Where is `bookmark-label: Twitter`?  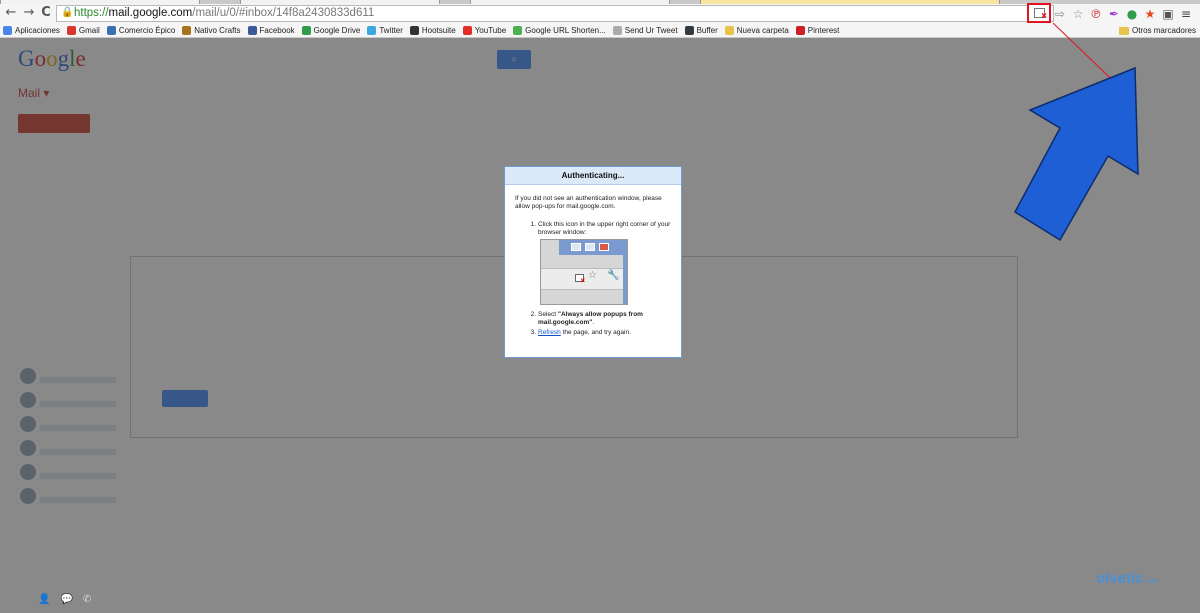 bookmark-label: Twitter is located at coordinates (391, 30).